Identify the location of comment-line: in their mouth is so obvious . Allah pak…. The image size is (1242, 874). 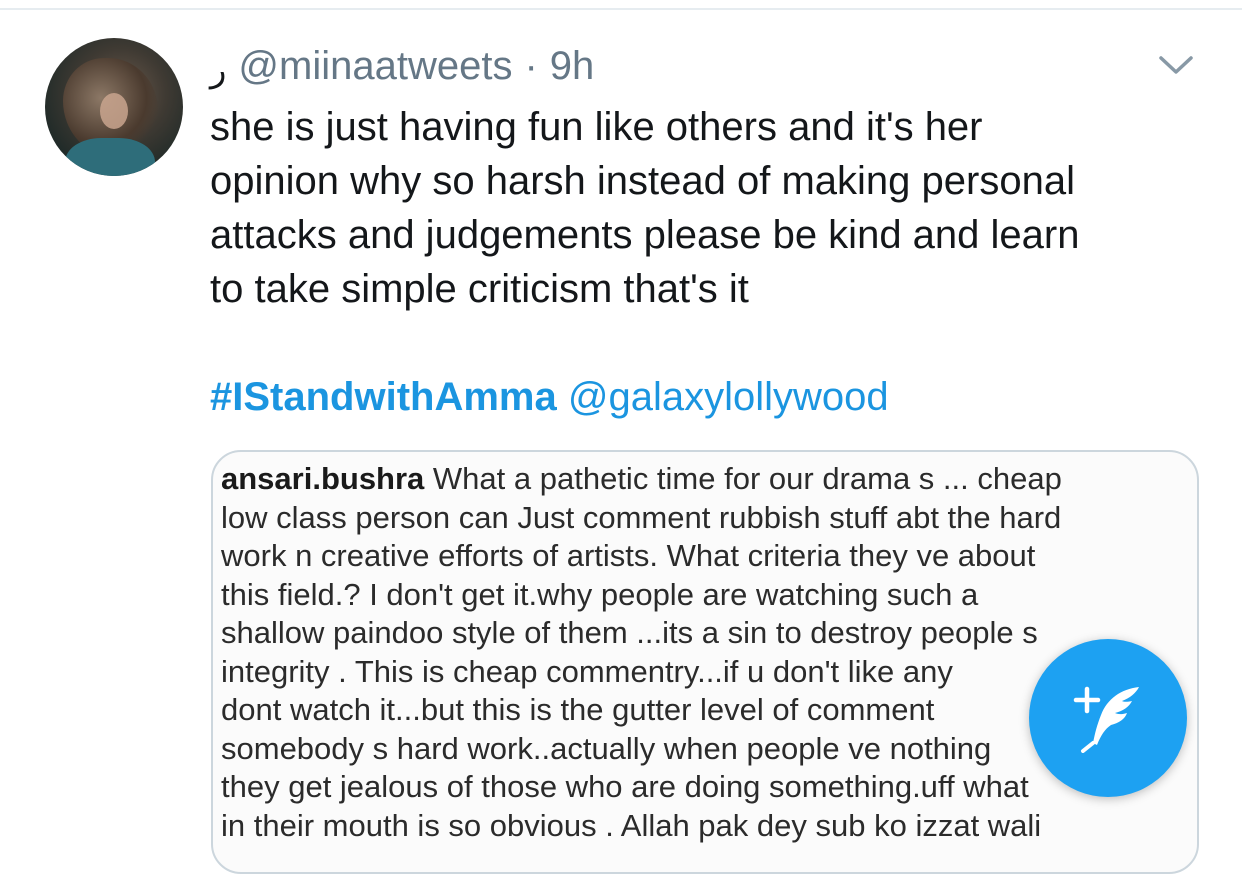
(631, 825).